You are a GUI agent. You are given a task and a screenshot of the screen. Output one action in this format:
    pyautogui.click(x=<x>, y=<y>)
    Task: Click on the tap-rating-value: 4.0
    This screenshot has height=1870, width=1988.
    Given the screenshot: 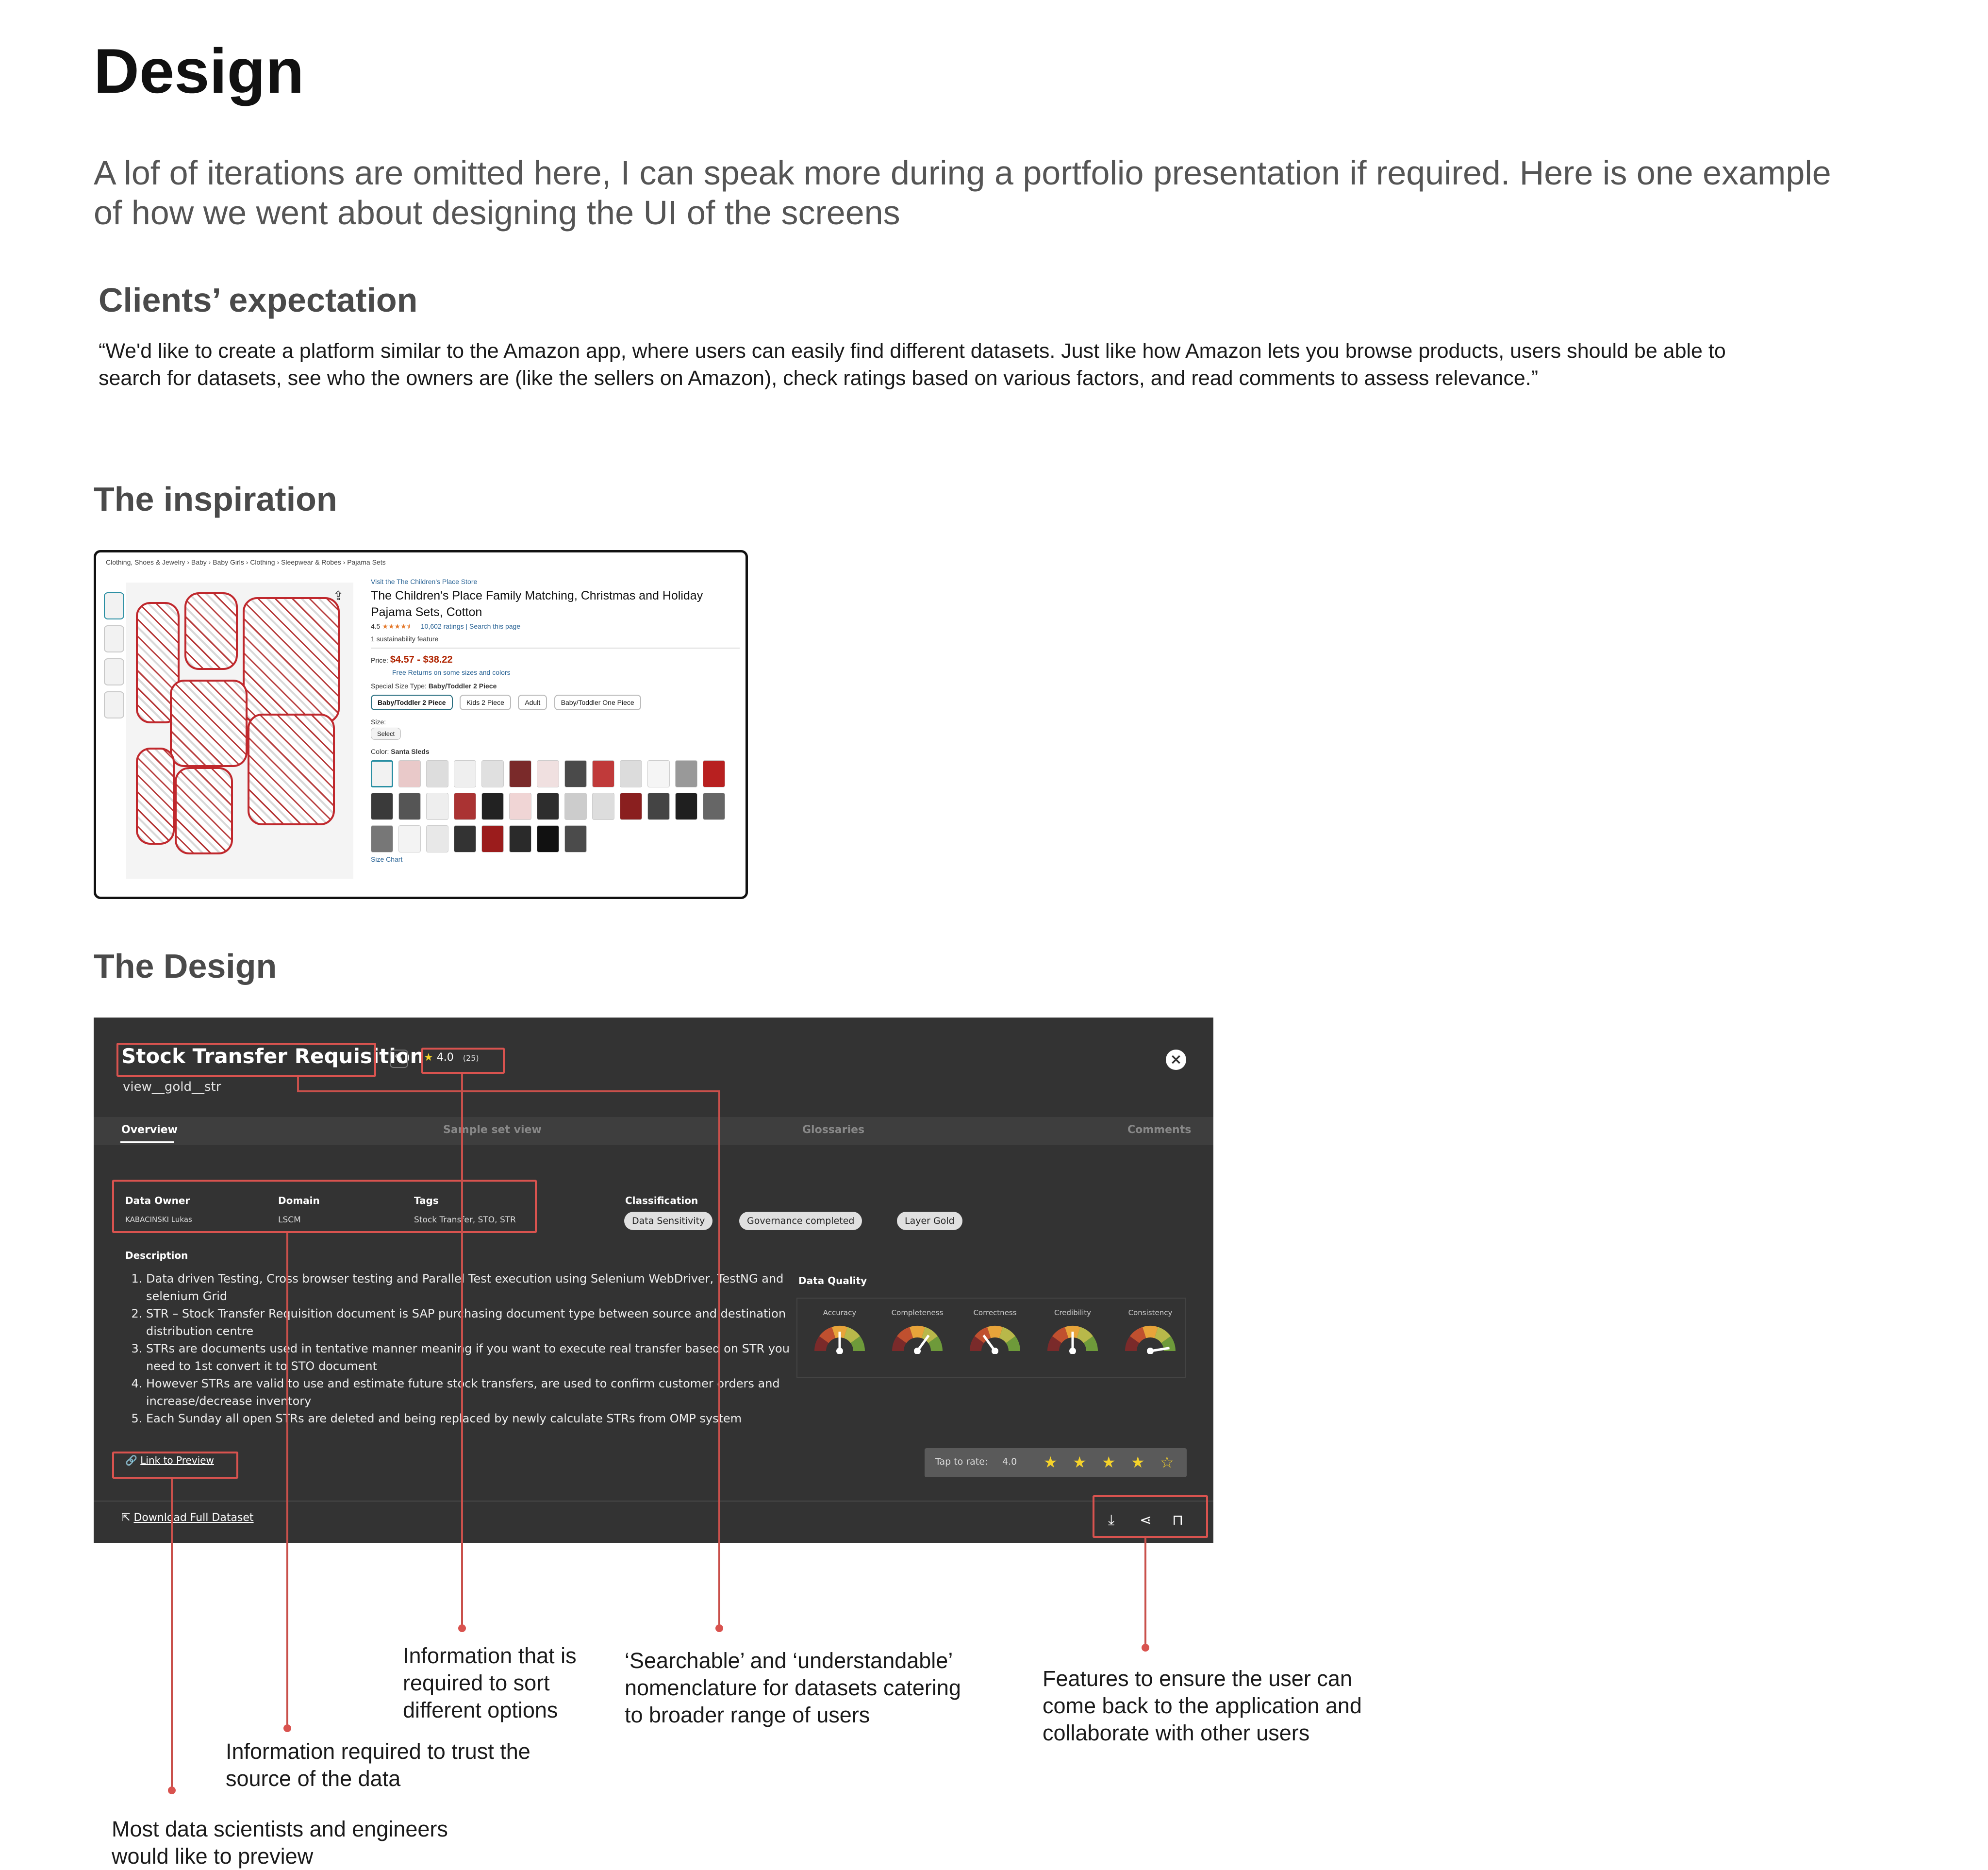 What is the action you would take?
    pyautogui.click(x=1010, y=1462)
    